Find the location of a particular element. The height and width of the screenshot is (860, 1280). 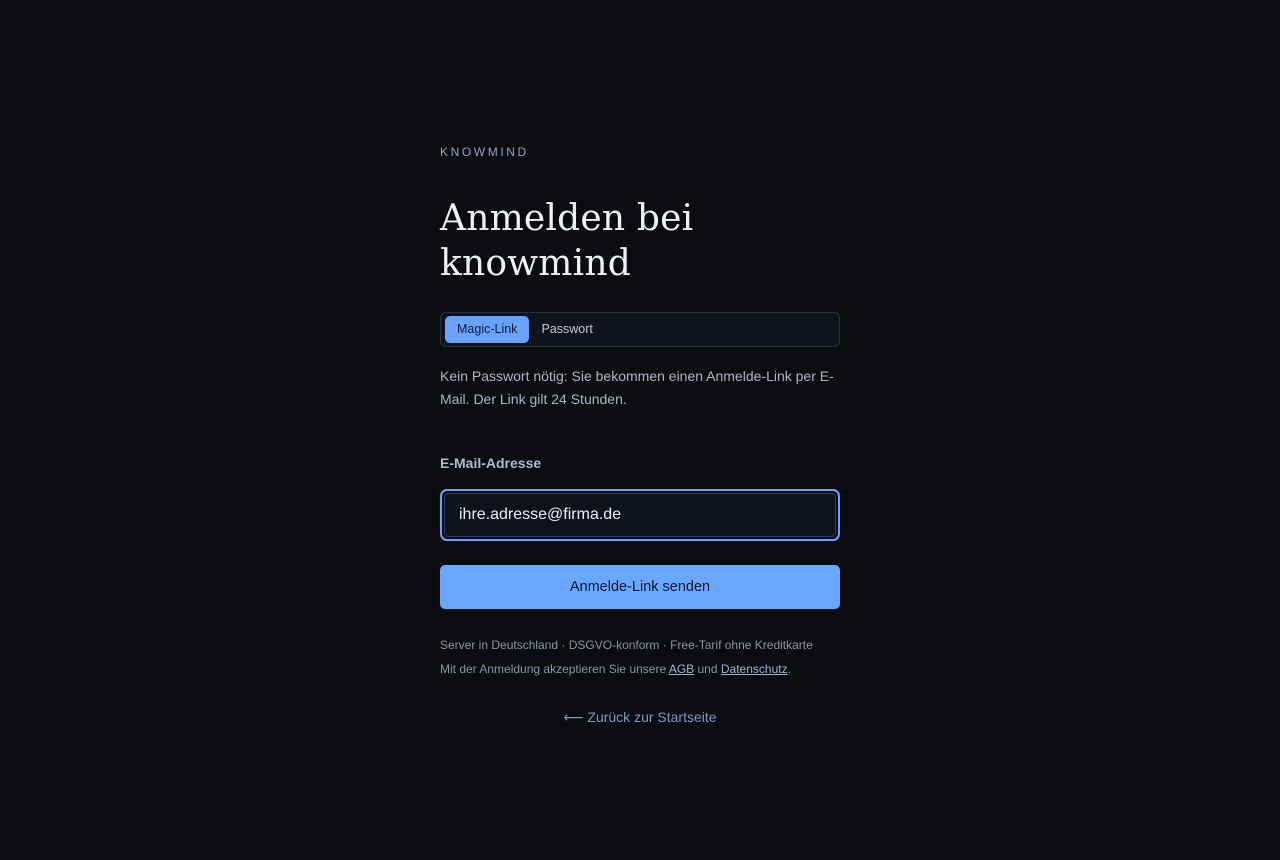

page-title-line-1: Anmelden bei is located at coordinates (567, 218).